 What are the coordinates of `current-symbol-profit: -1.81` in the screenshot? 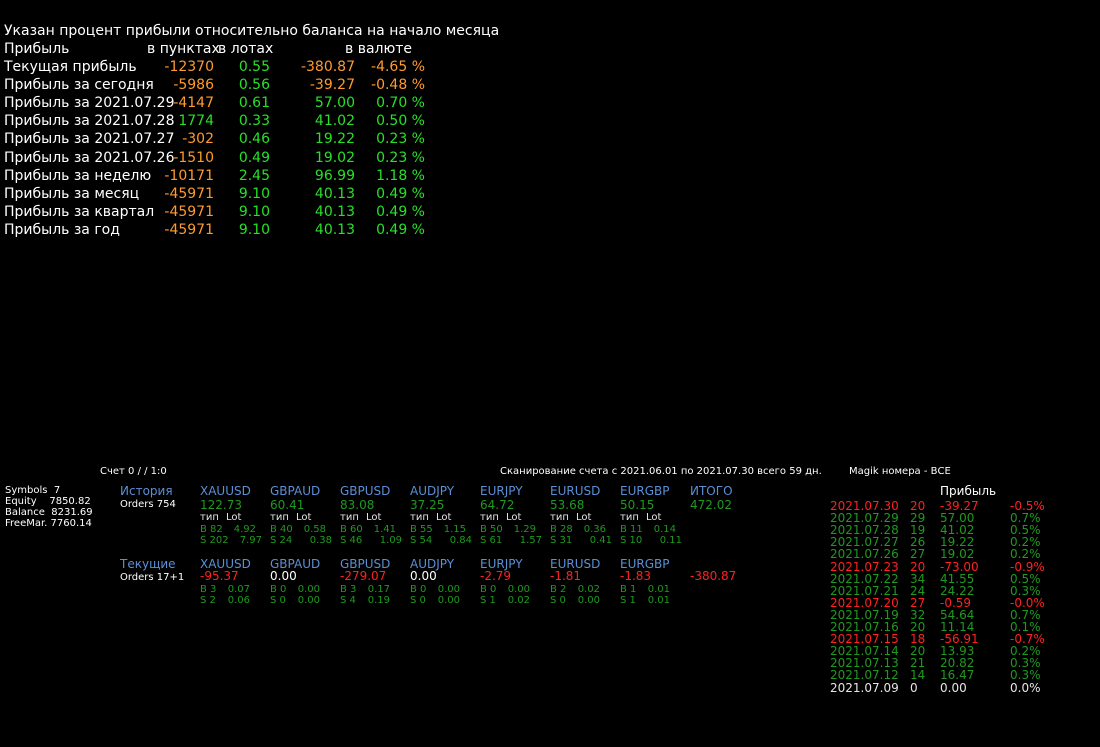 It's located at (566, 576).